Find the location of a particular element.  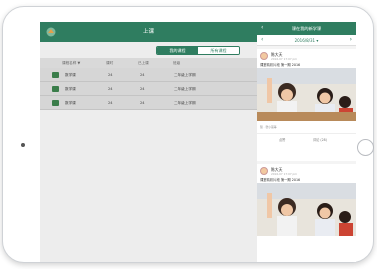

feed-post: 陈大天 2016-07 17:07 pm 课堂精彩片段 第一期 2016 is located at coordinates (306, 213).